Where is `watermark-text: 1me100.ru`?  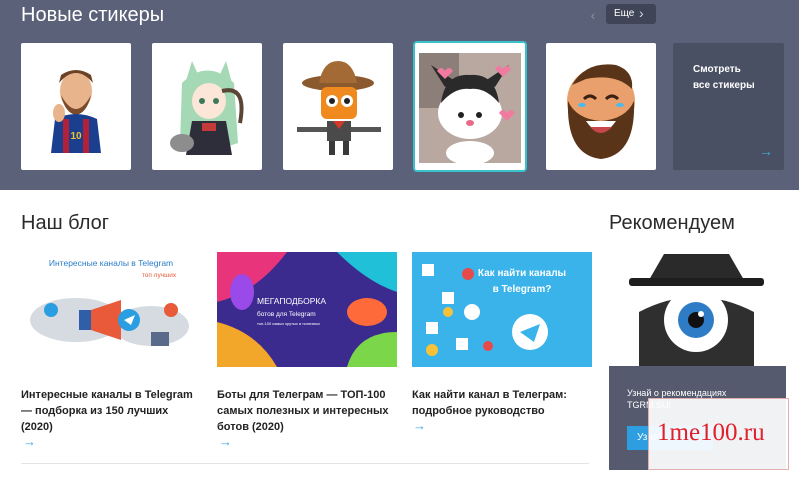
watermark-text: 1me100.ru is located at coordinates (711, 432).